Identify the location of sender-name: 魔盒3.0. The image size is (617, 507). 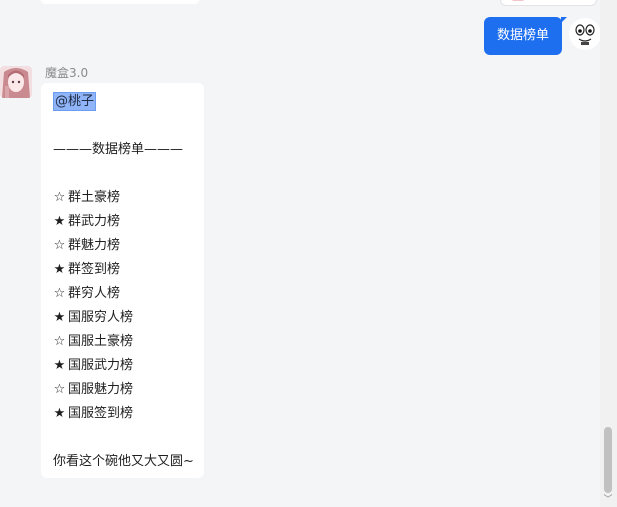
(67, 73).